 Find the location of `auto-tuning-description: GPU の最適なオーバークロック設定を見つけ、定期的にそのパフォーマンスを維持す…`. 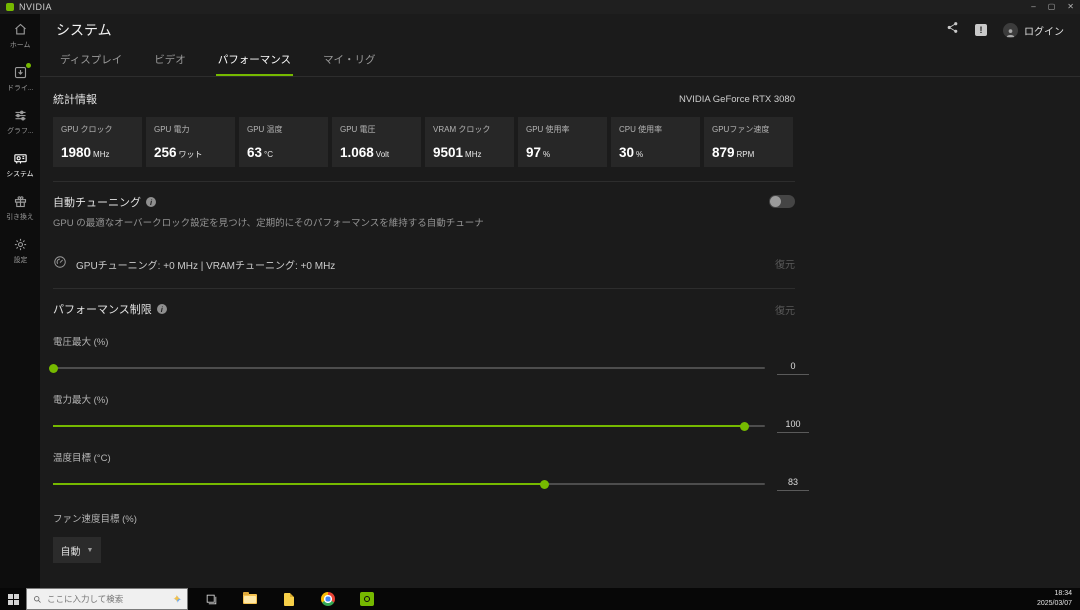

auto-tuning-description: GPU の最適なオーバークロック設定を見つけ、定期的にそのパフォーマンスを維持す… is located at coordinates (268, 223).